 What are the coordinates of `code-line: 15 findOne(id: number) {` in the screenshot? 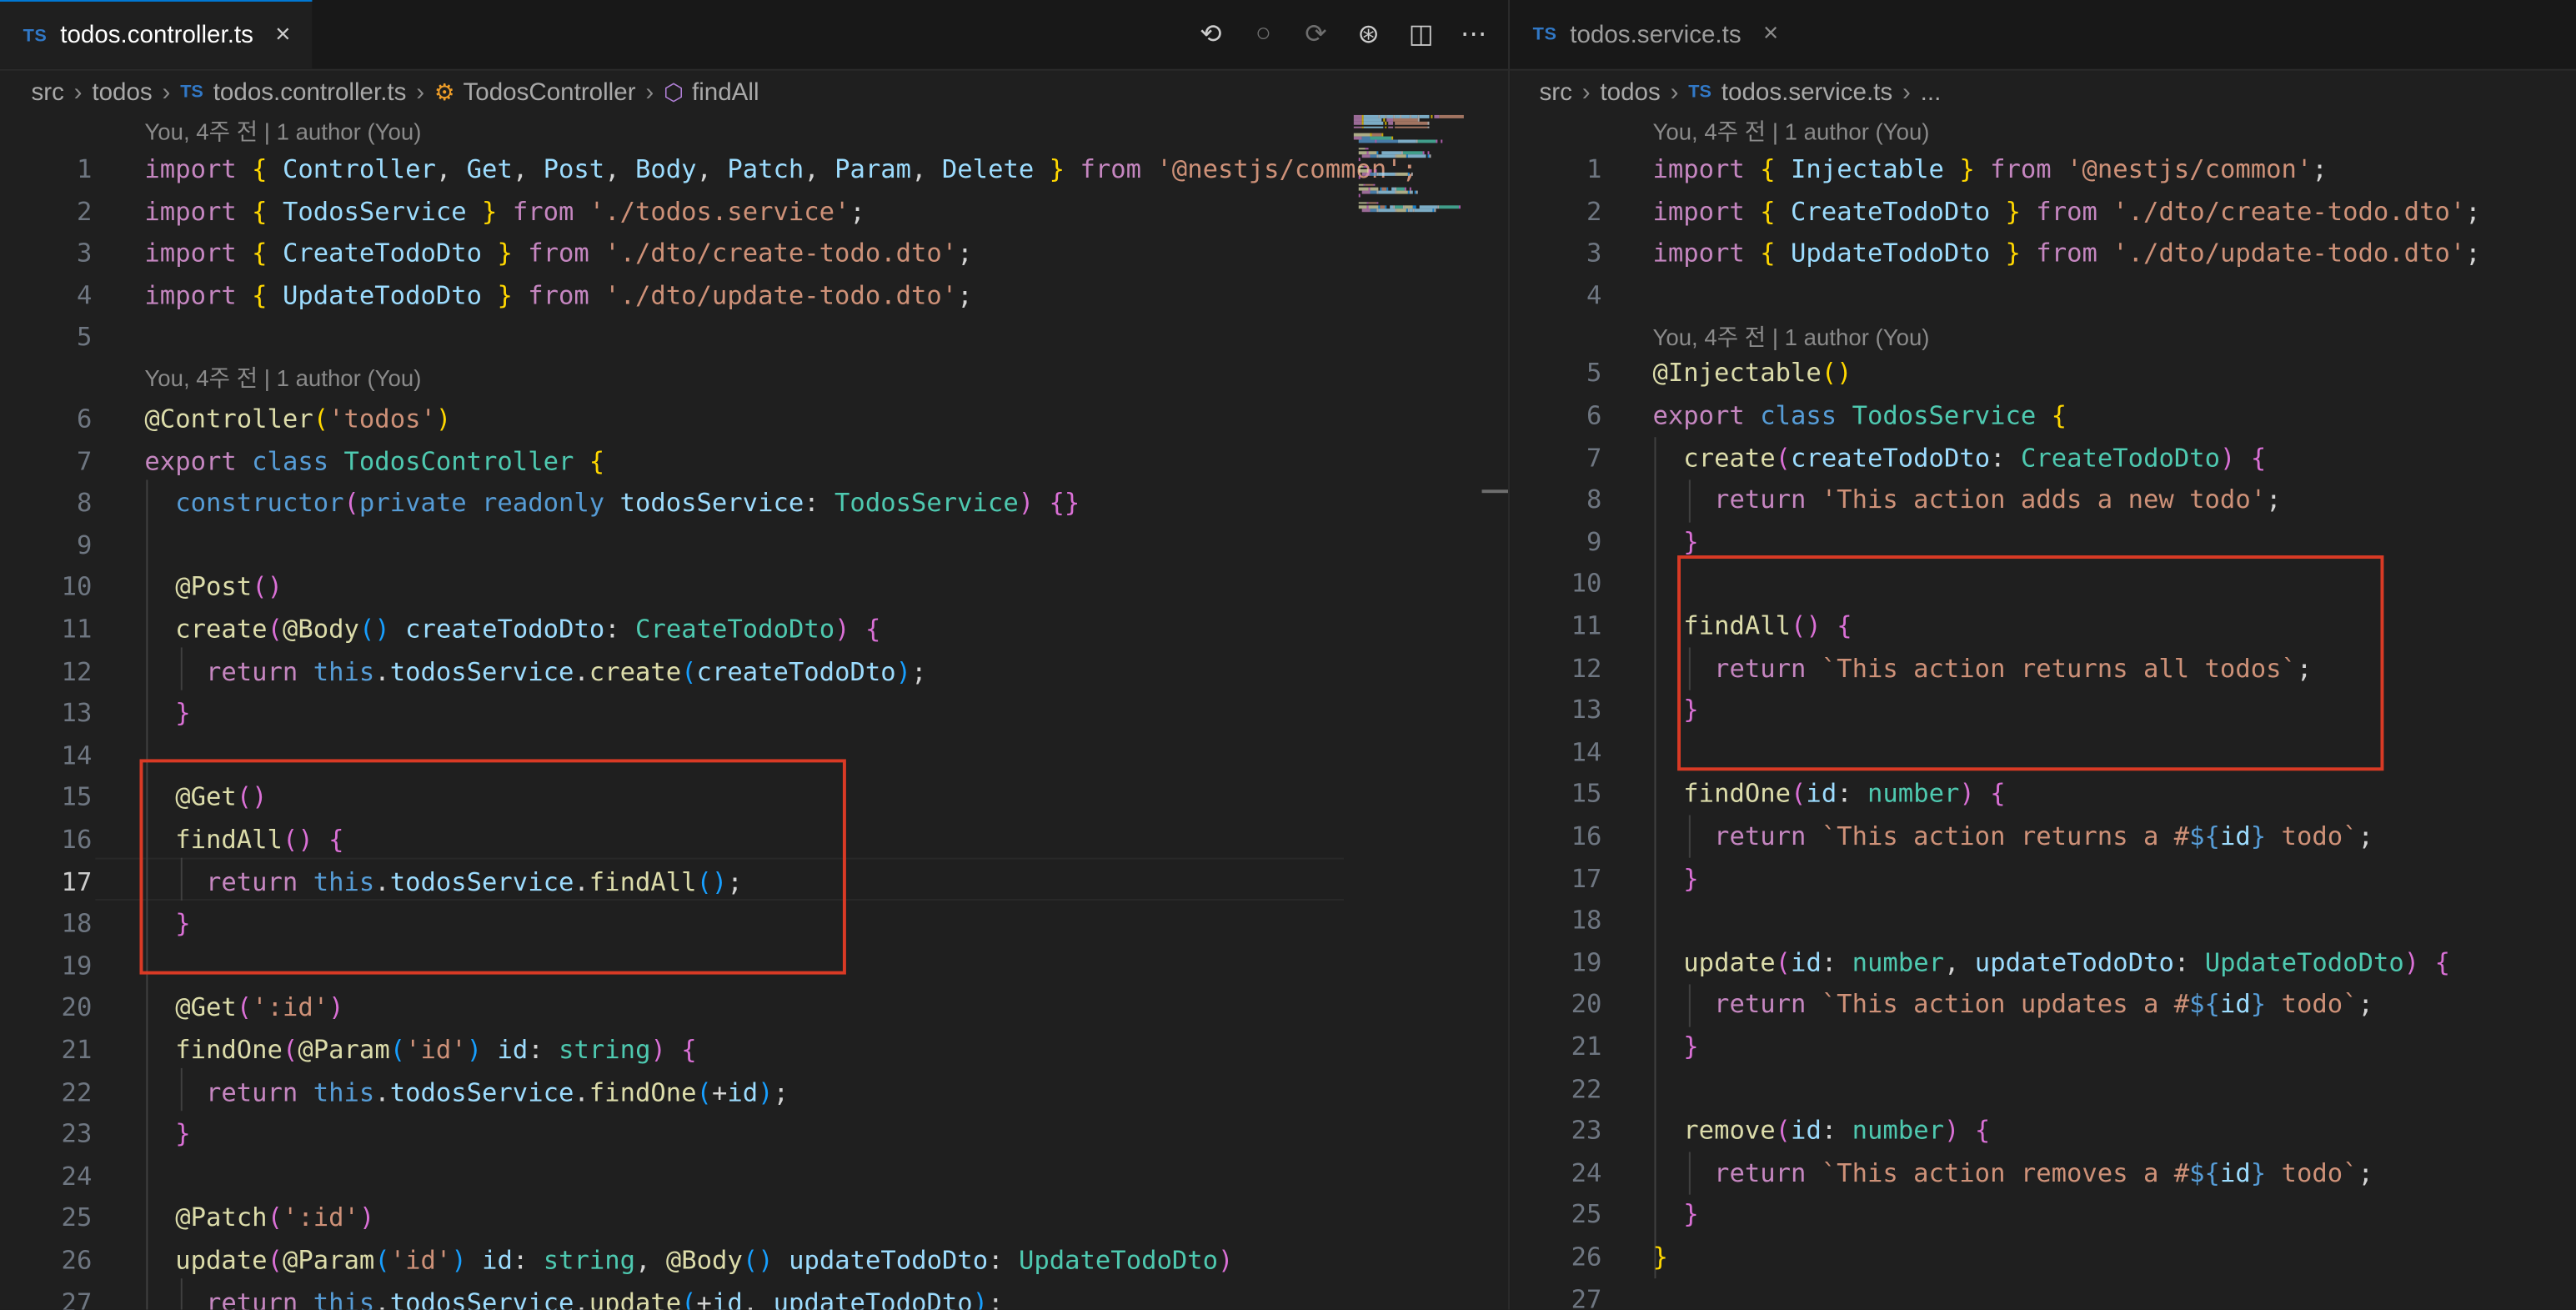 It's located at (2043, 795).